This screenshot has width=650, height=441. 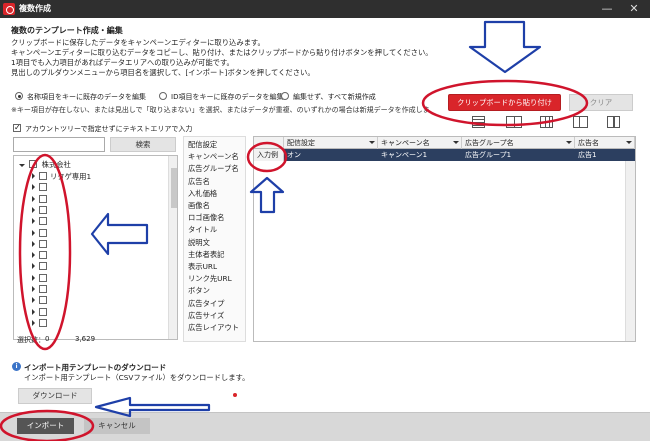 What do you see at coordinates (45, 252) in the screenshot?
I see `highlight-tree-ellipse` at bounding box center [45, 252].